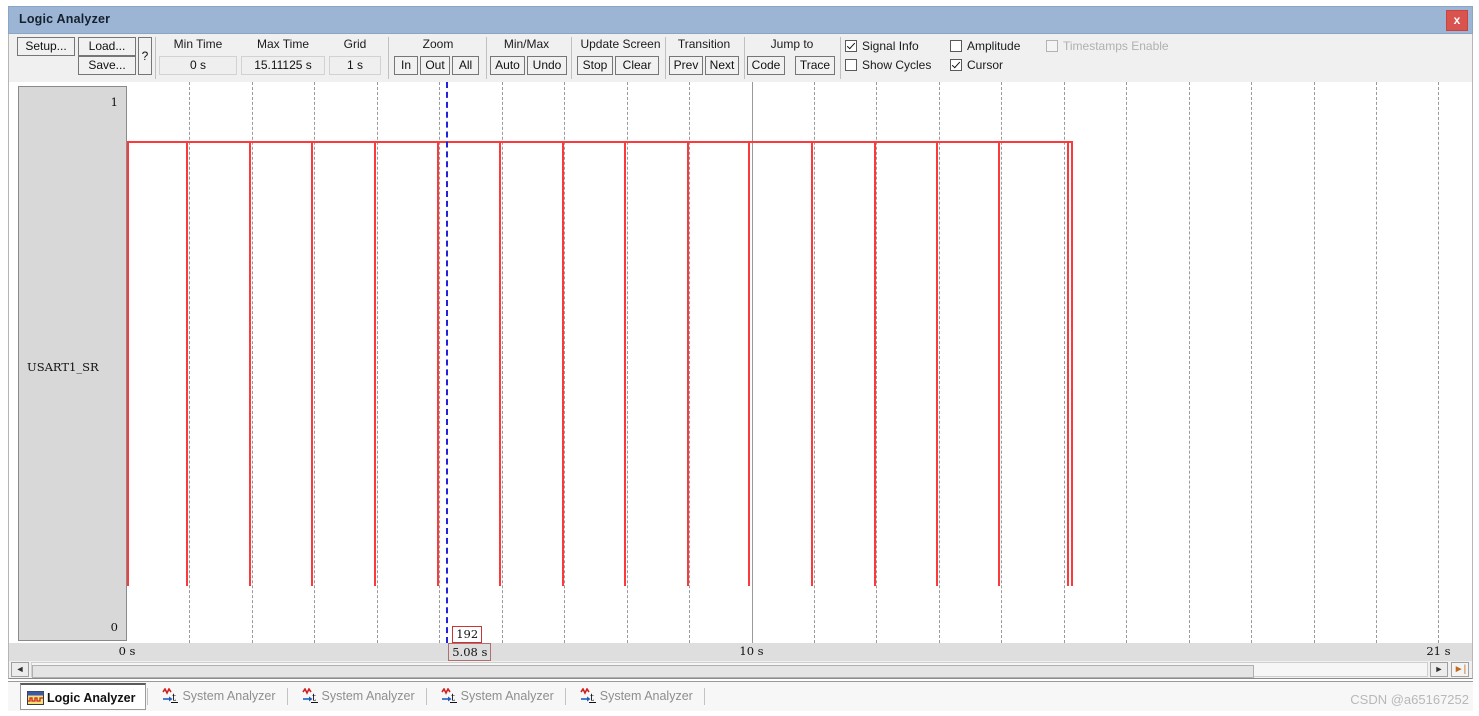 The image size is (1479, 716). I want to click on checkbox-show-cycles: Show Cycles, so click(888, 65).